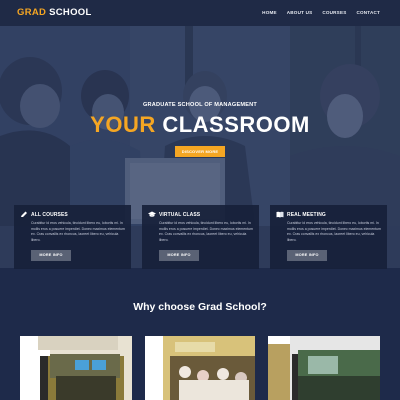 The image size is (400, 400). Describe the element at coordinates (24, 214) in the screenshot. I see `pencil-icon` at that location.